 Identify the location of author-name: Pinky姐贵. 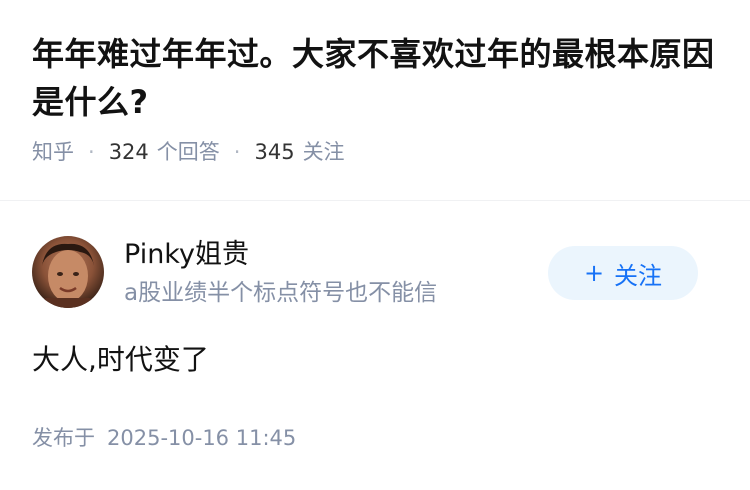
(186, 255).